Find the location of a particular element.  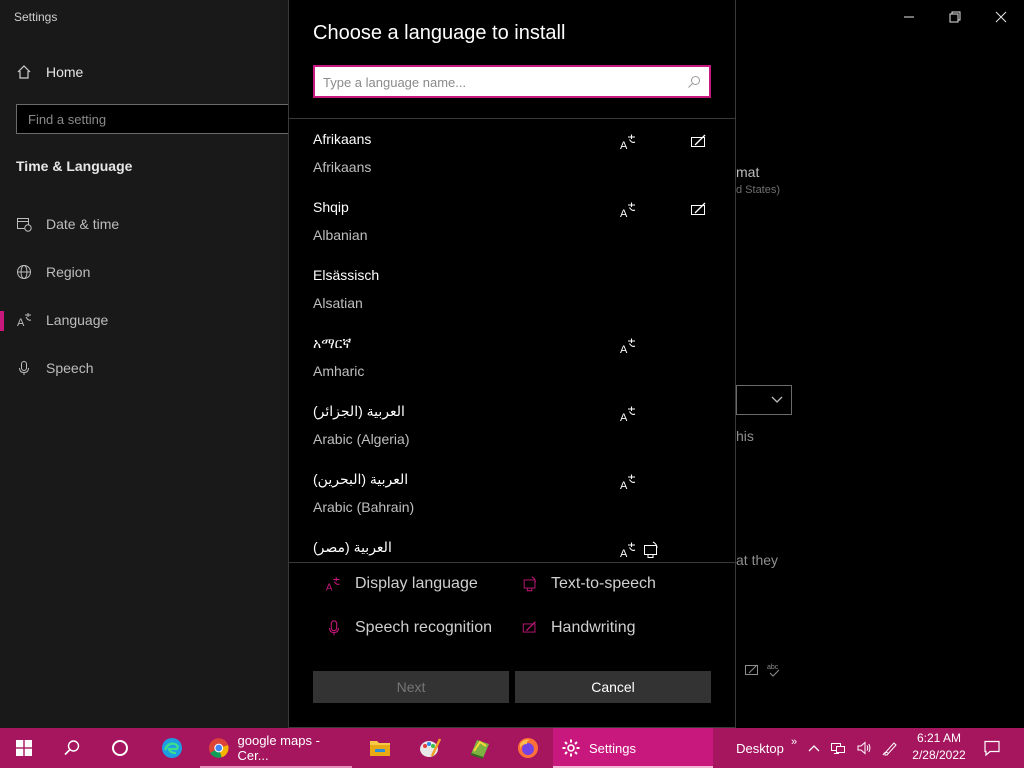

legend-display-language: A Display language is located at coordinates (401, 584).